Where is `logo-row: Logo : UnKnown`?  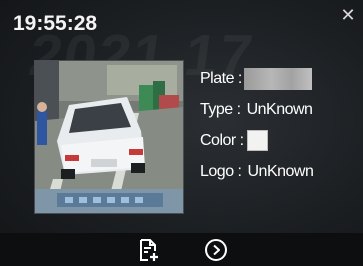 logo-row: Logo : UnKnown is located at coordinates (257, 171).